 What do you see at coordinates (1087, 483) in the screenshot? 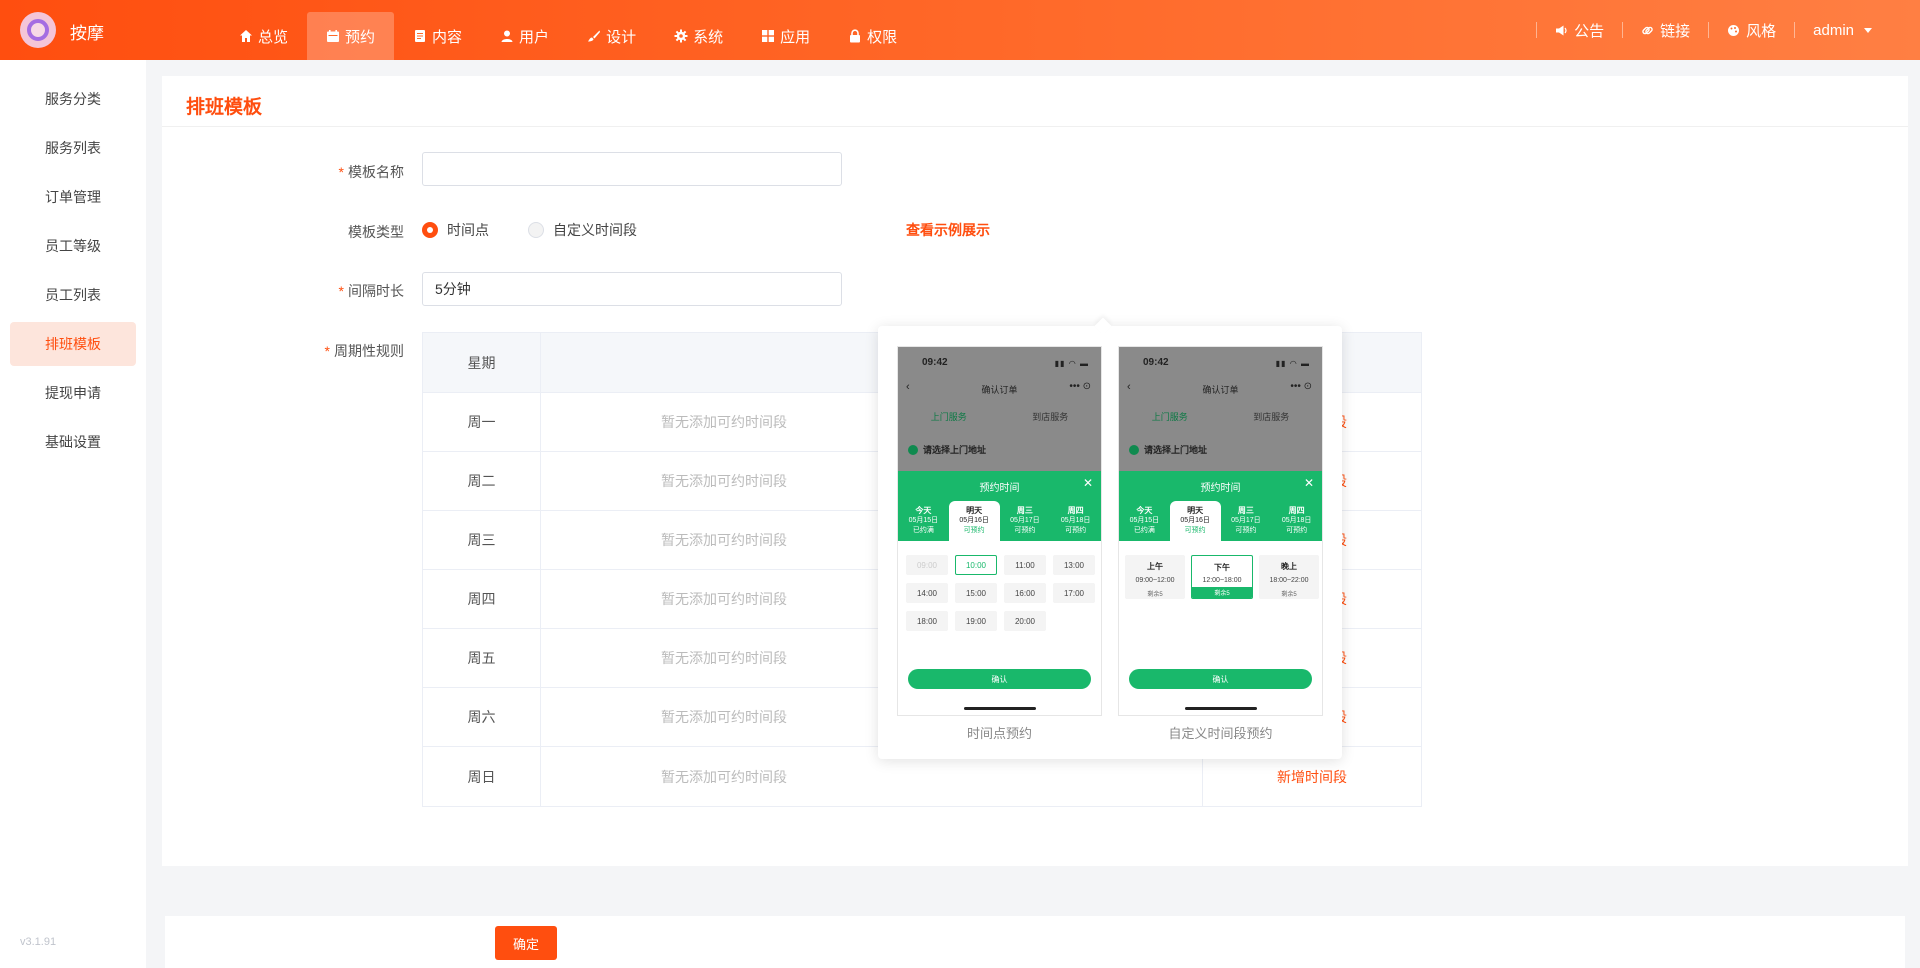
I see `close-icon: ✕` at bounding box center [1087, 483].